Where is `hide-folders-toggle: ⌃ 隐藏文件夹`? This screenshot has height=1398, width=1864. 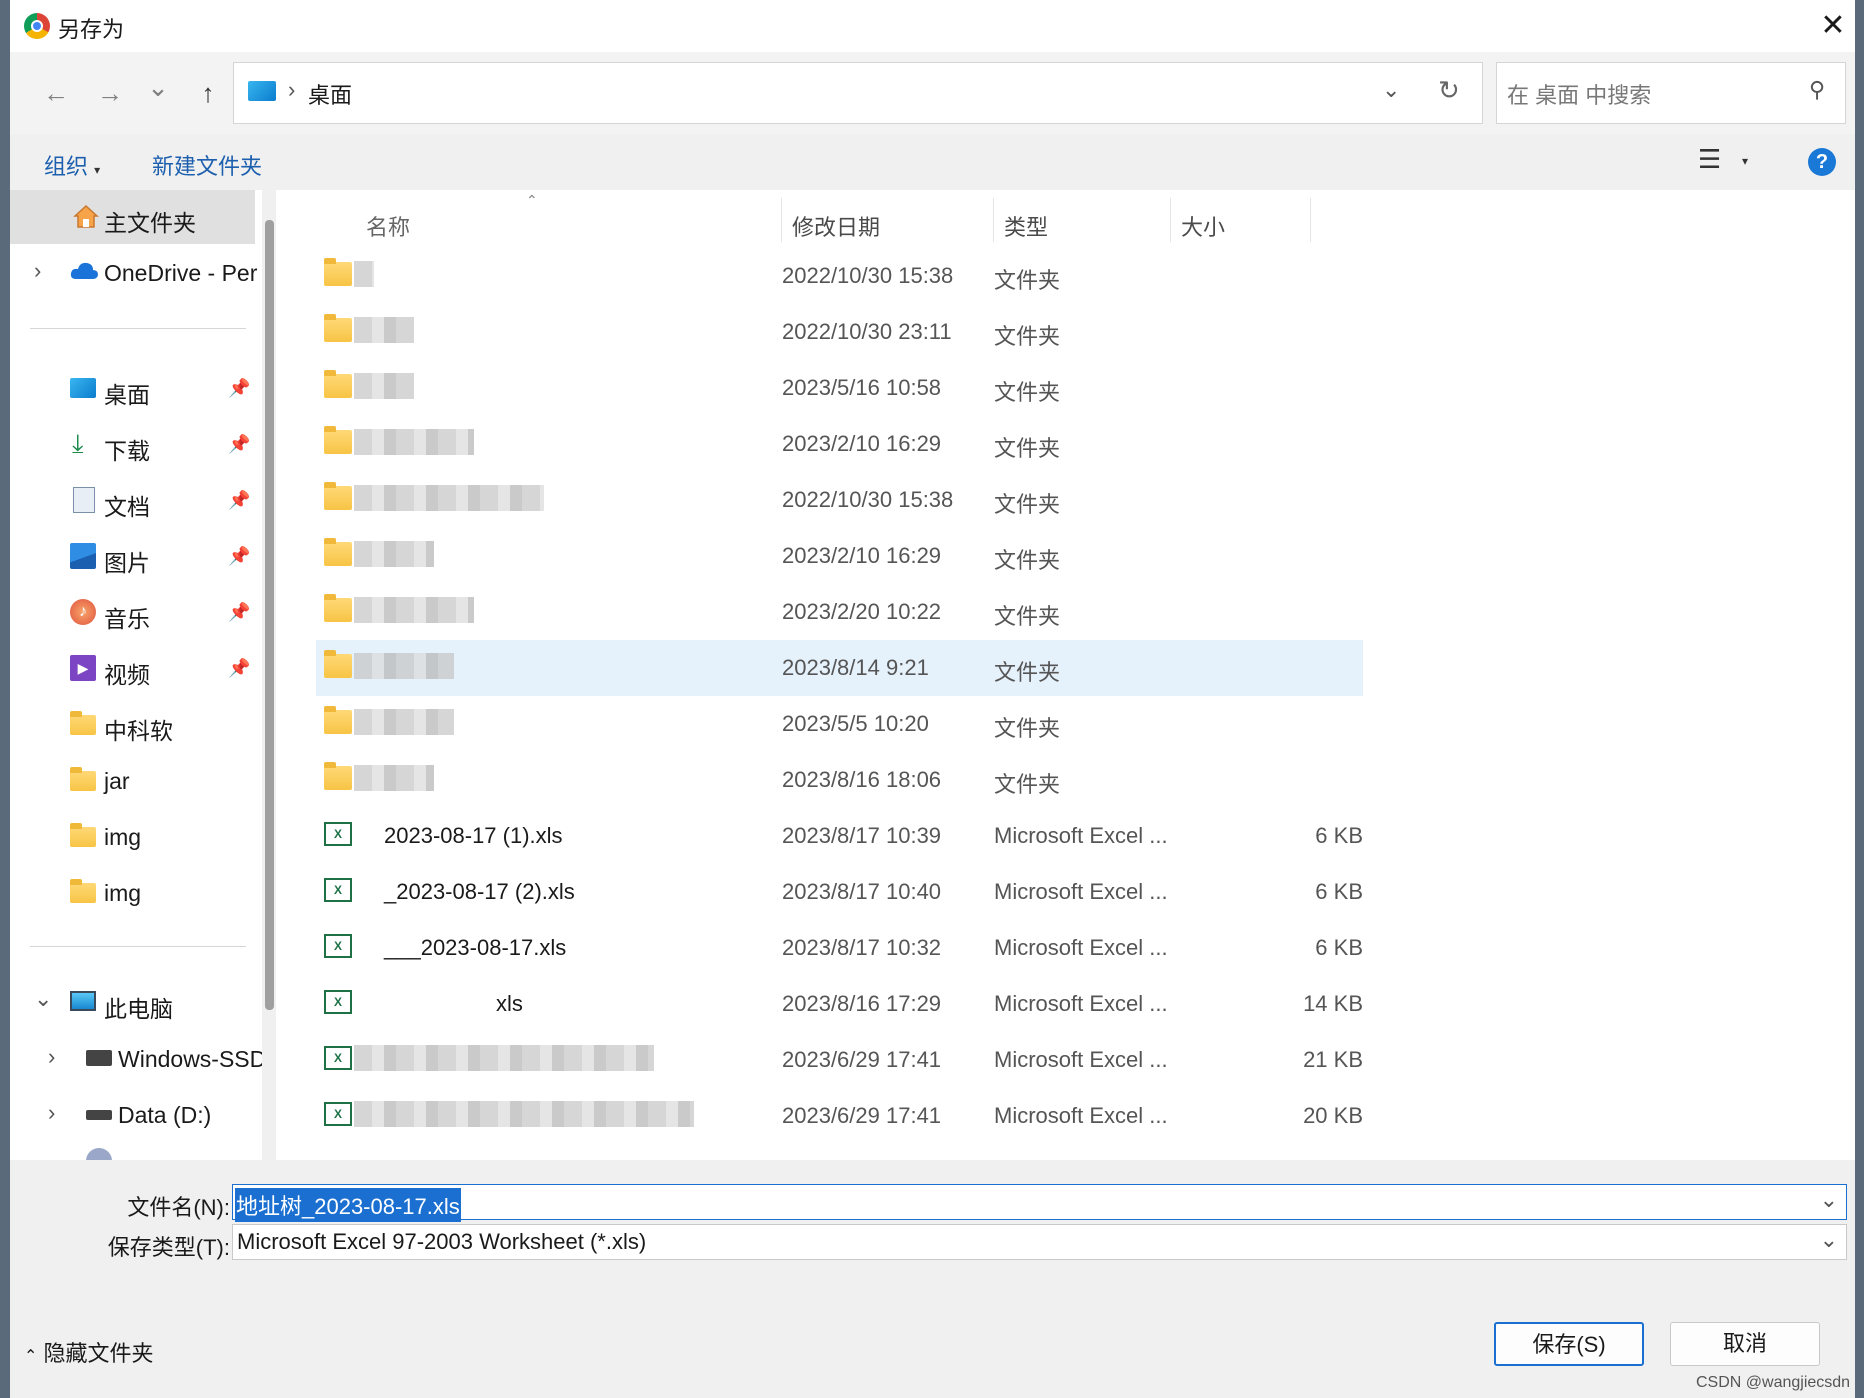
hide-folders-toggle: ⌃ 隐藏文件夹 is located at coordinates (89, 1352).